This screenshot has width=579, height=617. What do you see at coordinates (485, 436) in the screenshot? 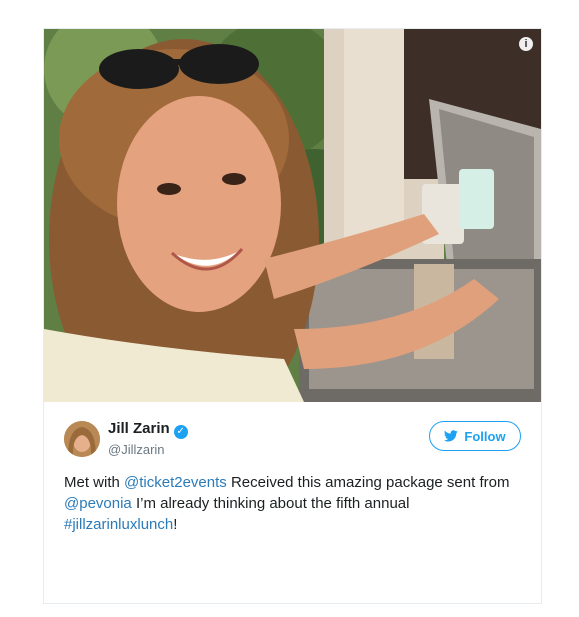
I see `follow-label: Follow` at bounding box center [485, 436].